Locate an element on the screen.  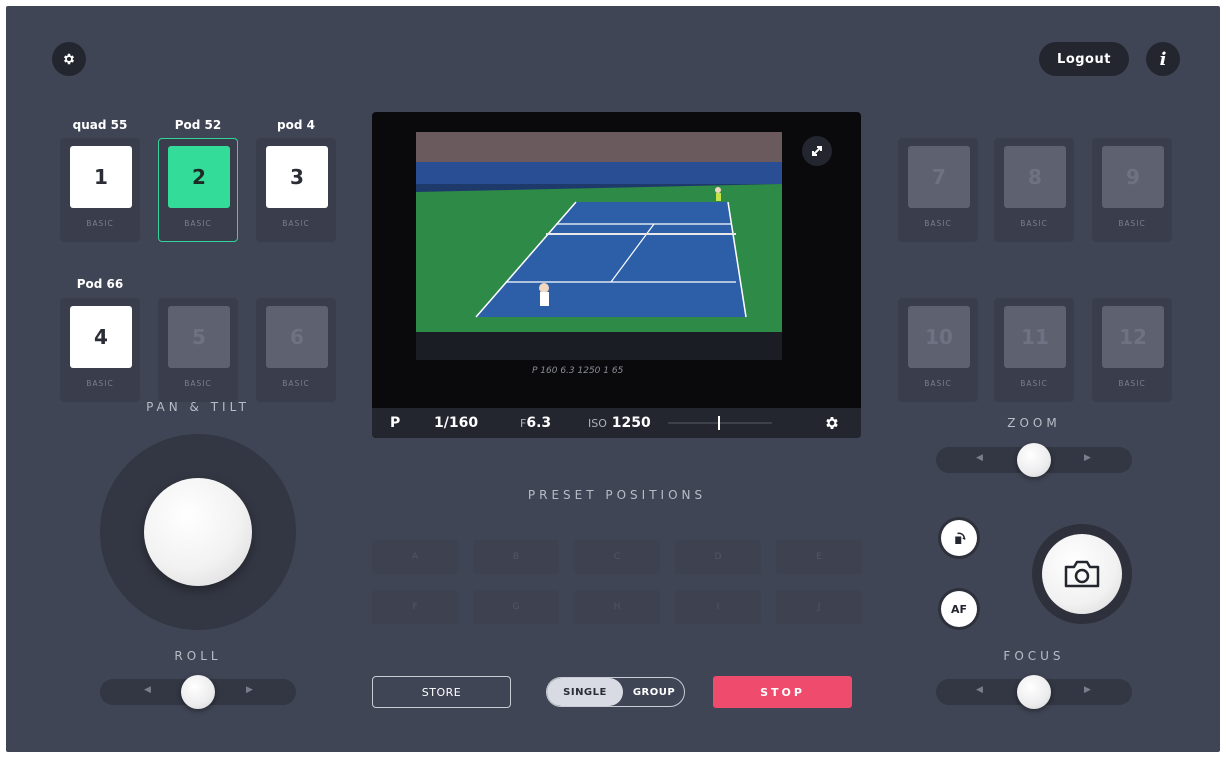
focus-slider: ◀ ▶ is located at coordinates (1034, 692).